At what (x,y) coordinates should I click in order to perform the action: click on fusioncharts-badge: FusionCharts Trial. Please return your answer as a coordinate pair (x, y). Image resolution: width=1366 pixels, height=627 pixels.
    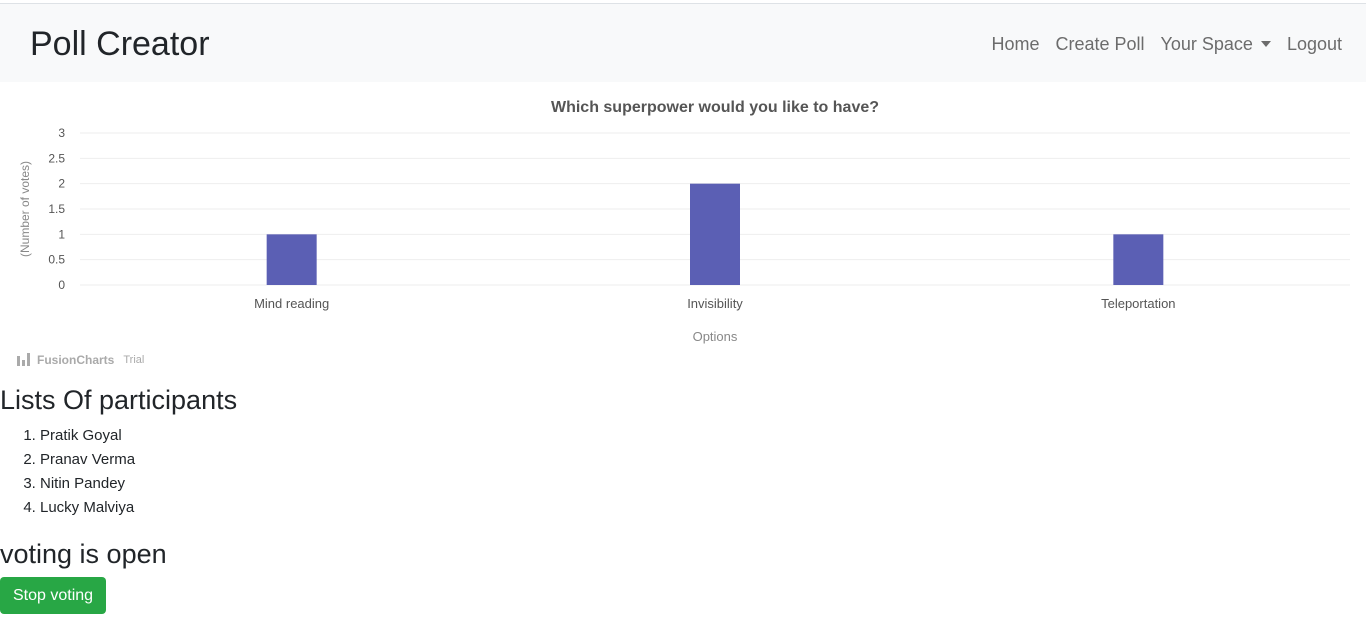
    Looking at the image, I should click on (80, 360).